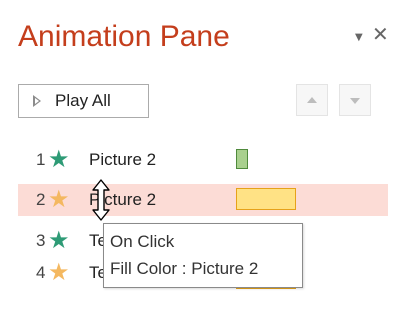  What do you see at coordinates (101, 200) in the screenshot?
I see `resize-cursor-icon` at bounding box center [101, 200].